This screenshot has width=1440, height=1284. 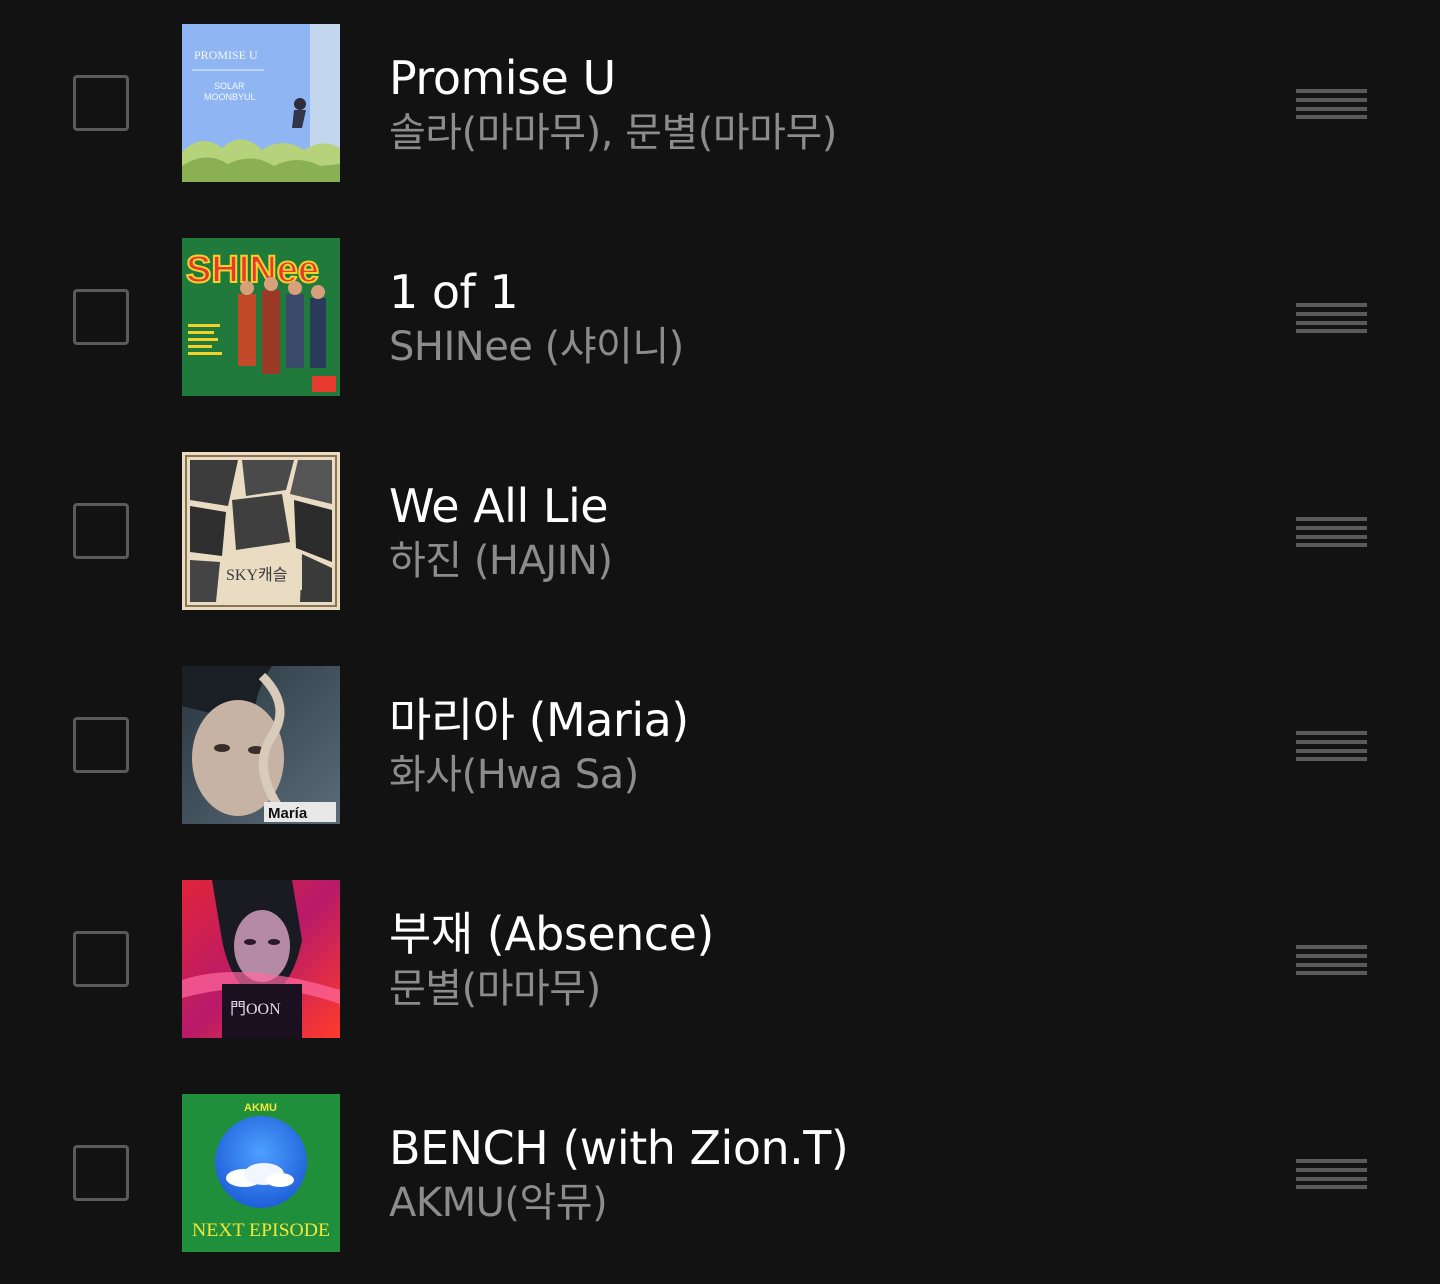 I want to click on track-title: Promise U, so click(x=502, y=78).